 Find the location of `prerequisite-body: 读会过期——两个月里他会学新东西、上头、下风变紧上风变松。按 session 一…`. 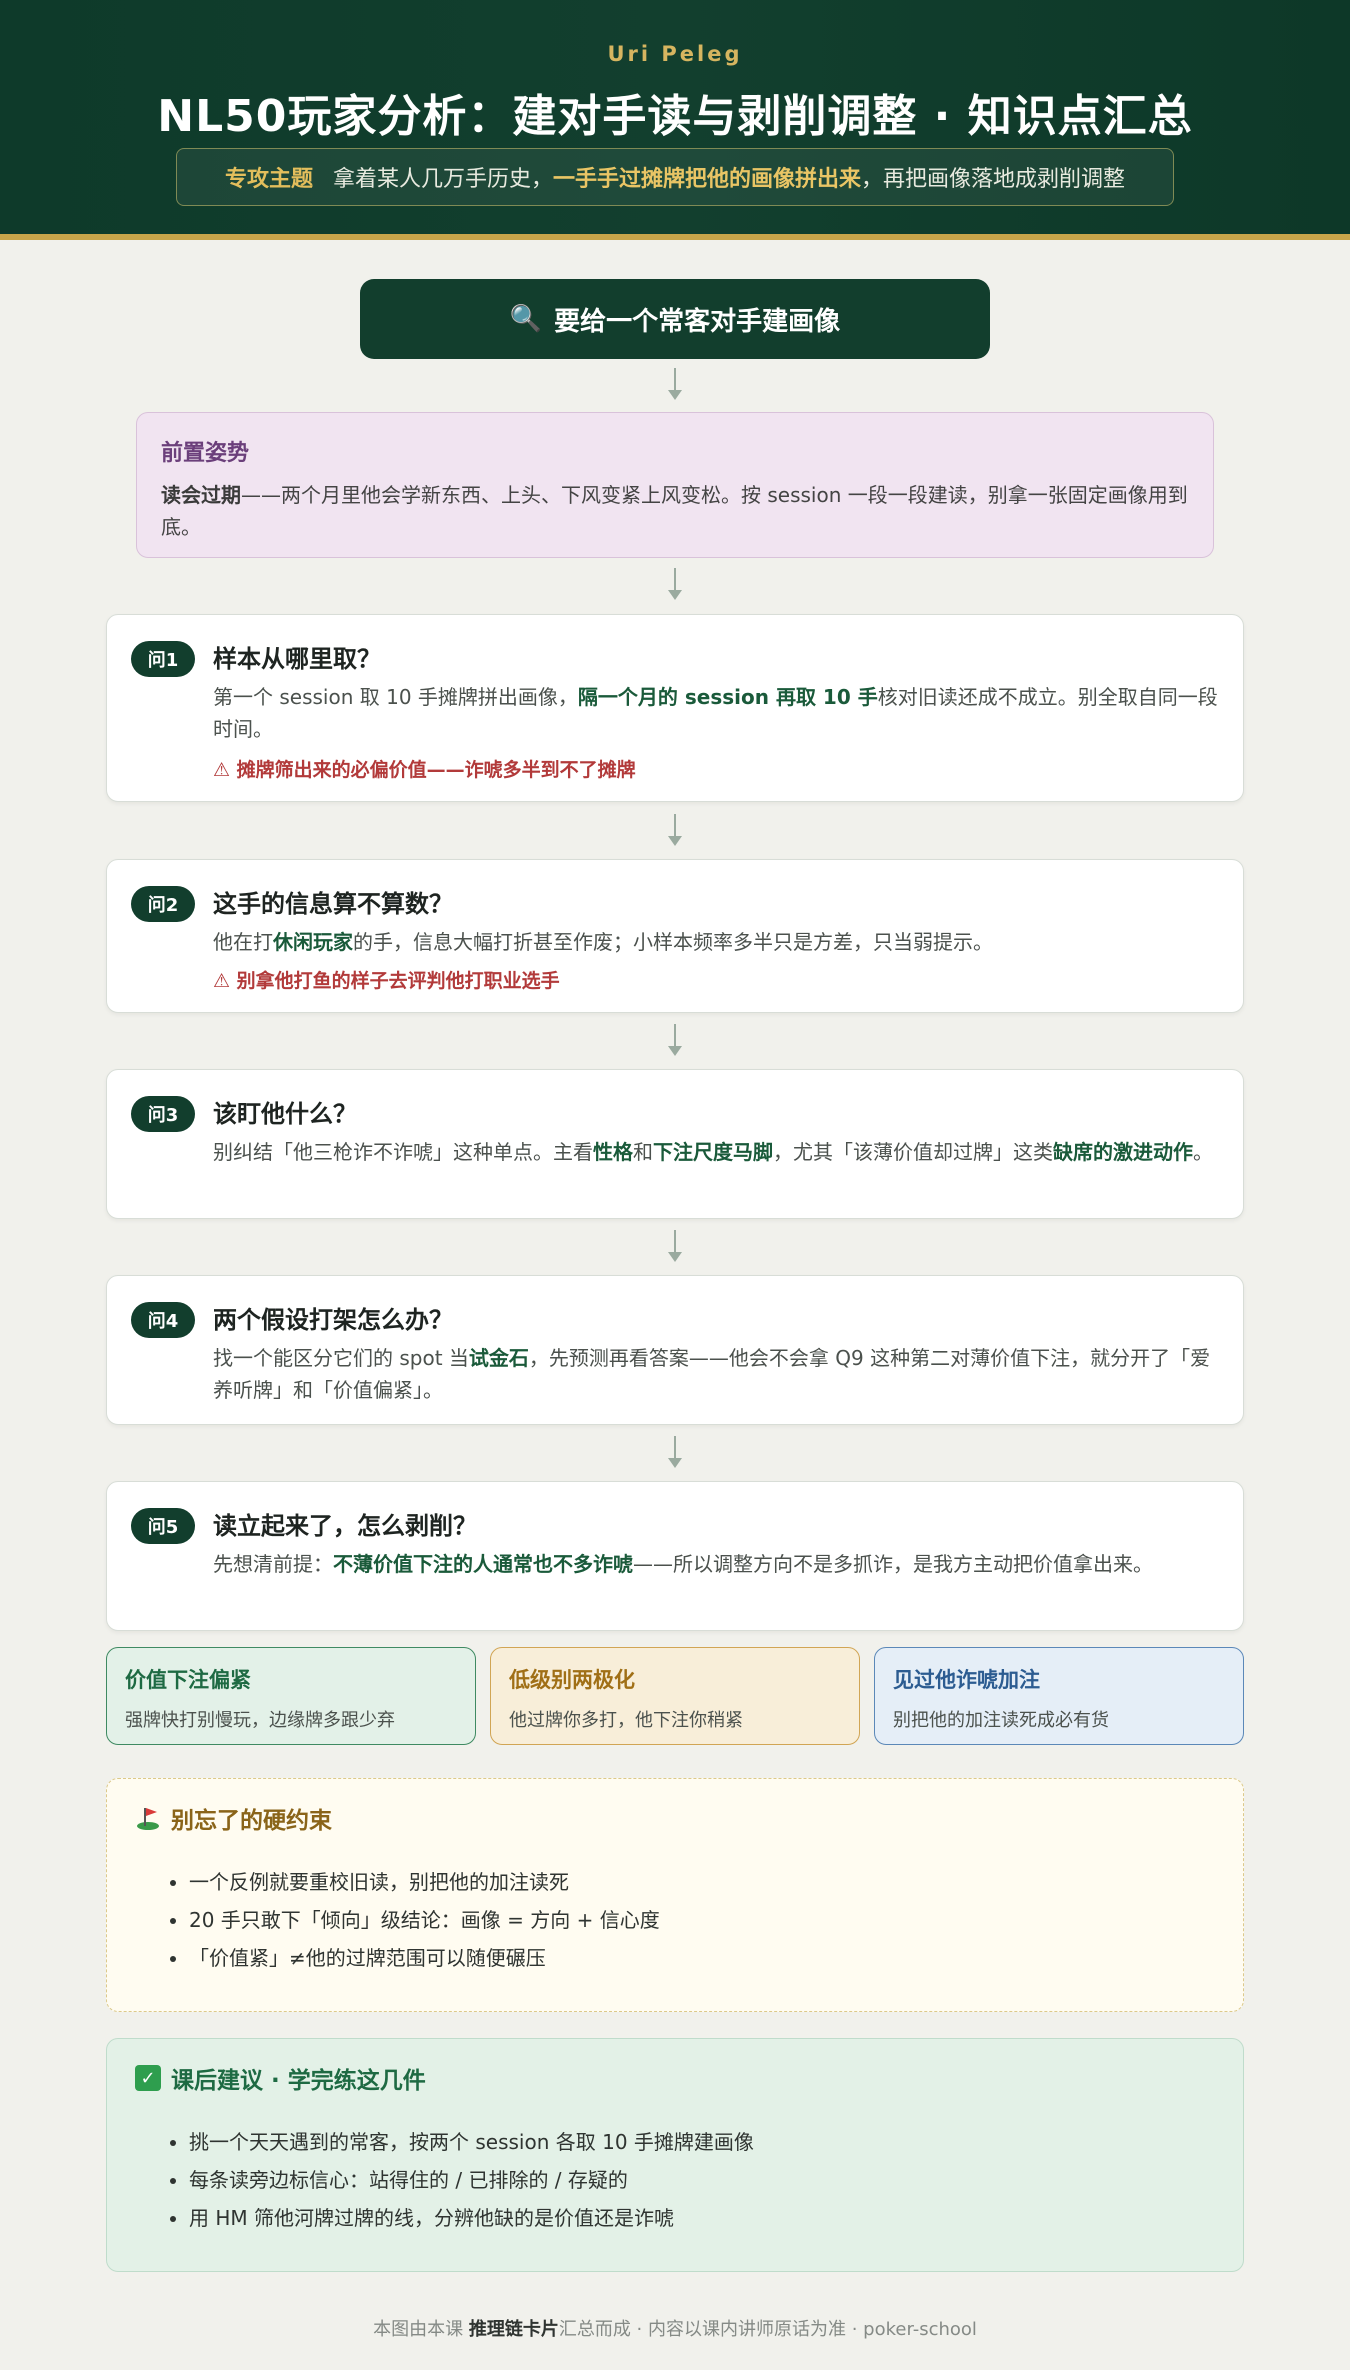

prerequisite-body: 读会过期——两个月里他会学新东西、上头、下风变紧上风变松。按 session 一… is located at coordinates (675, 511).